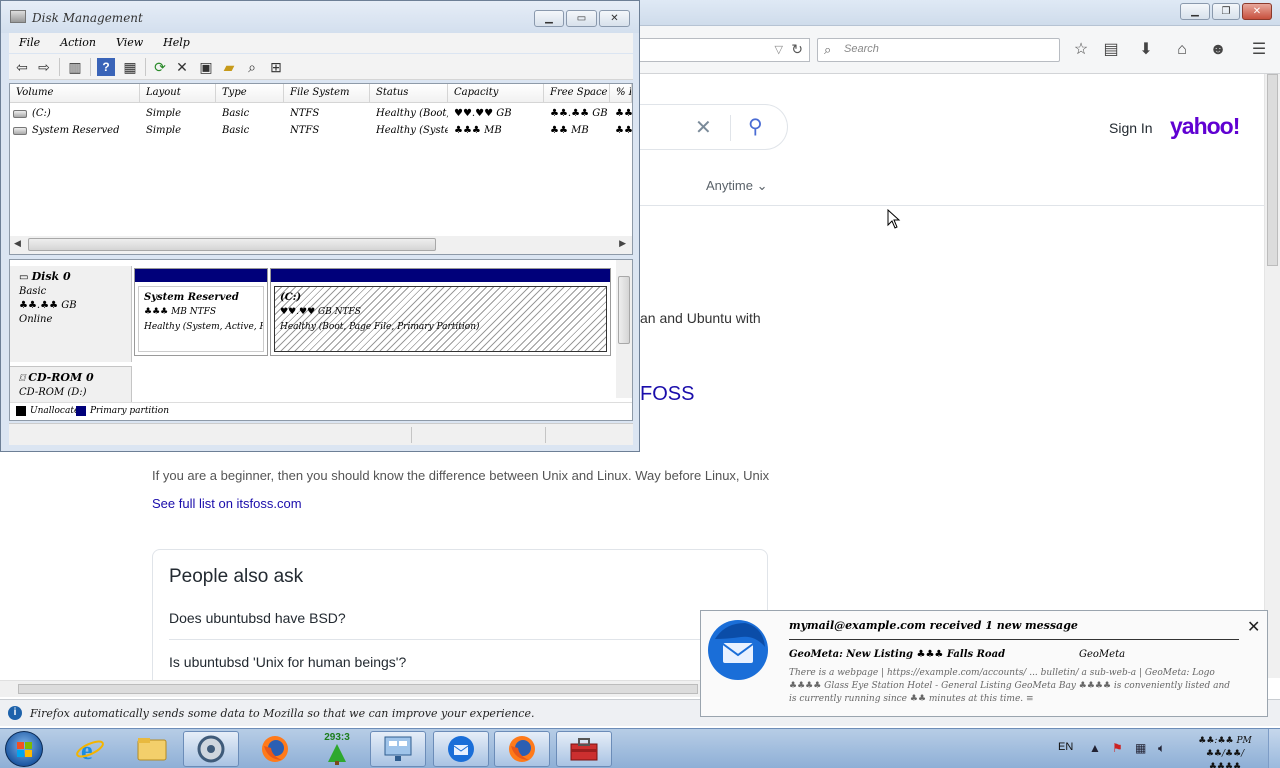 The image size is (1280, 768). What do you see at coordinates (78, 43) in the screenshot?
I see `menu-action: Action` at bounding box center [78, 43].